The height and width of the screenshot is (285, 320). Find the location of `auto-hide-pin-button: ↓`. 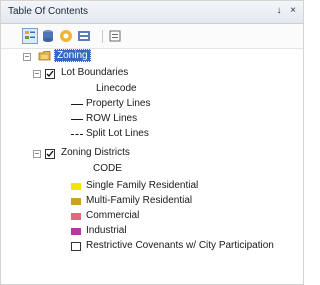

auto-hide-pin-button: ↓ is located at coordinates (279, 11).